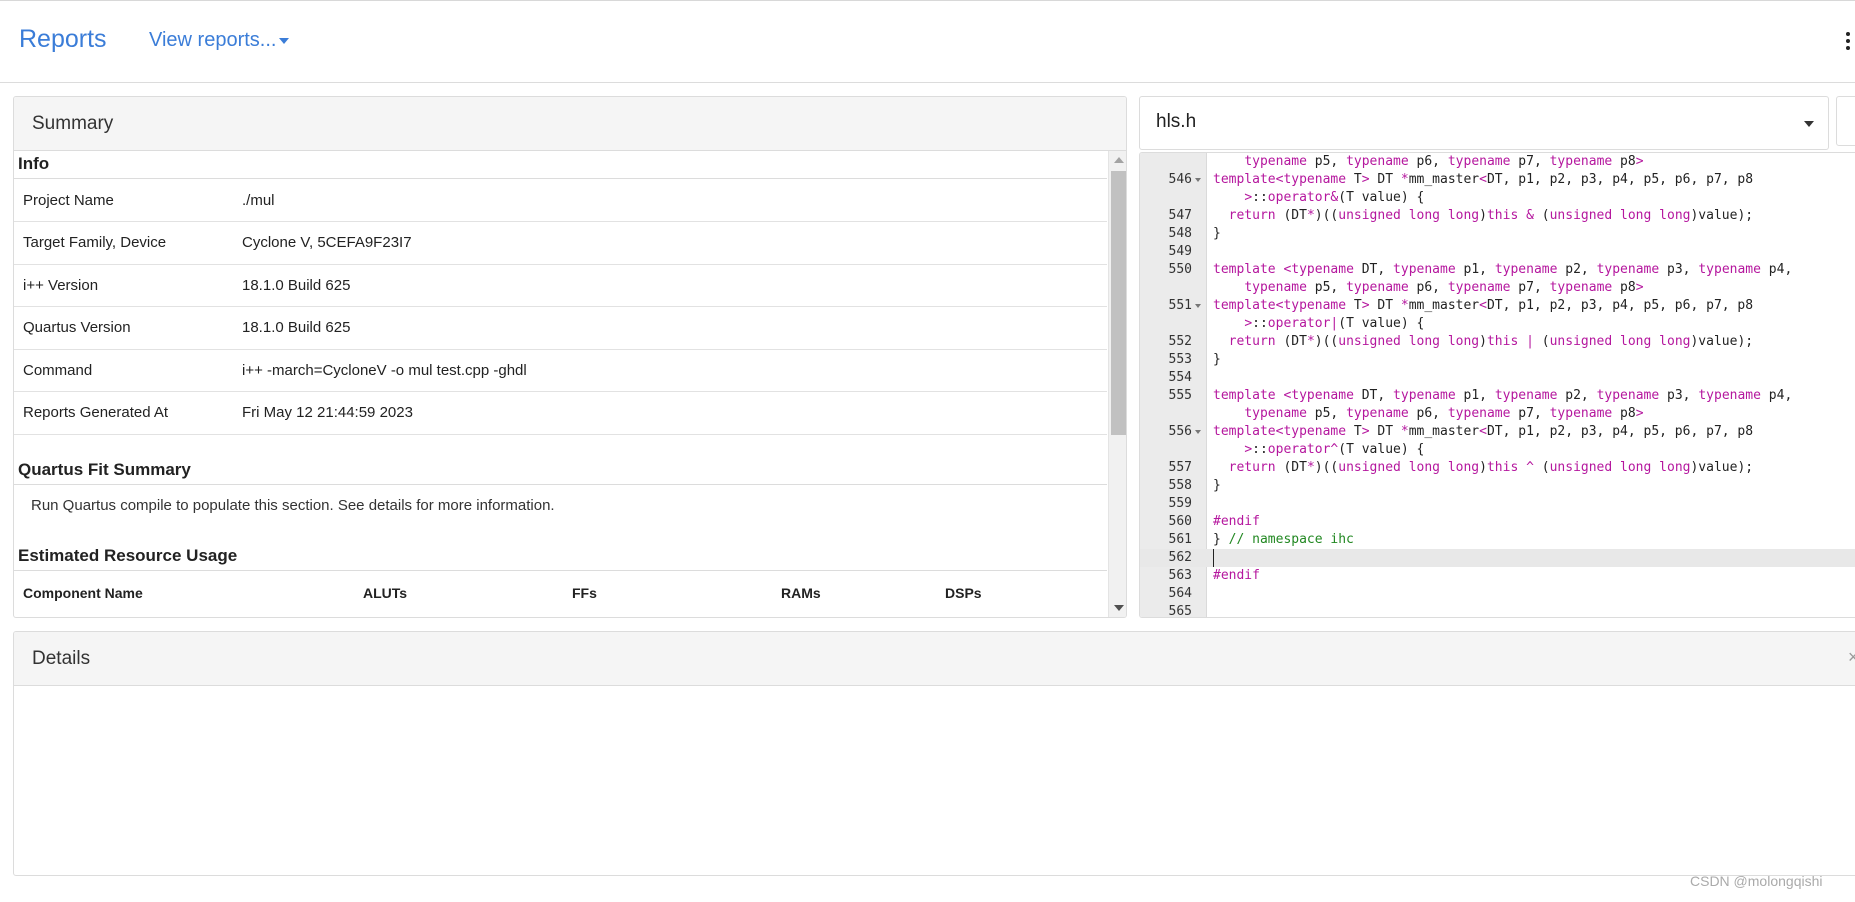  What do you see at coordinates (63, 39) in the screenshot?
I see `reports-brand: Reports` at bounding box center [63, 39].